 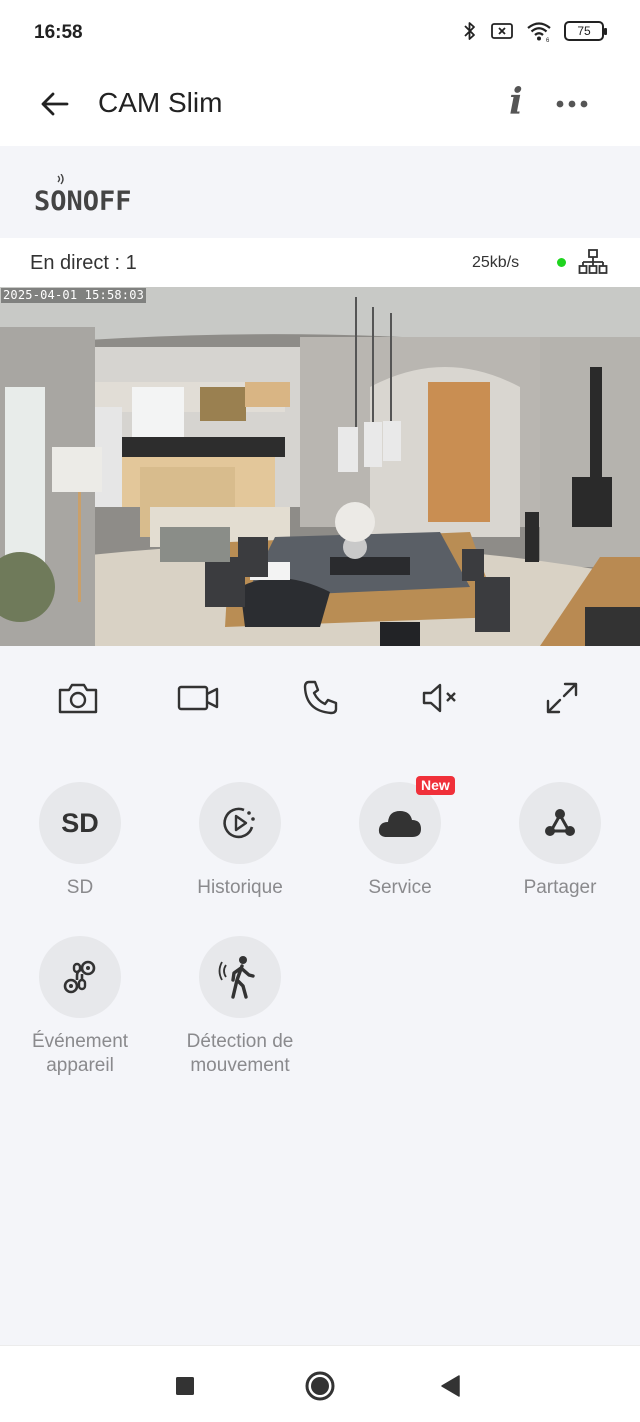 I want to click on svg-text: 6, so click(x=548, y=40).